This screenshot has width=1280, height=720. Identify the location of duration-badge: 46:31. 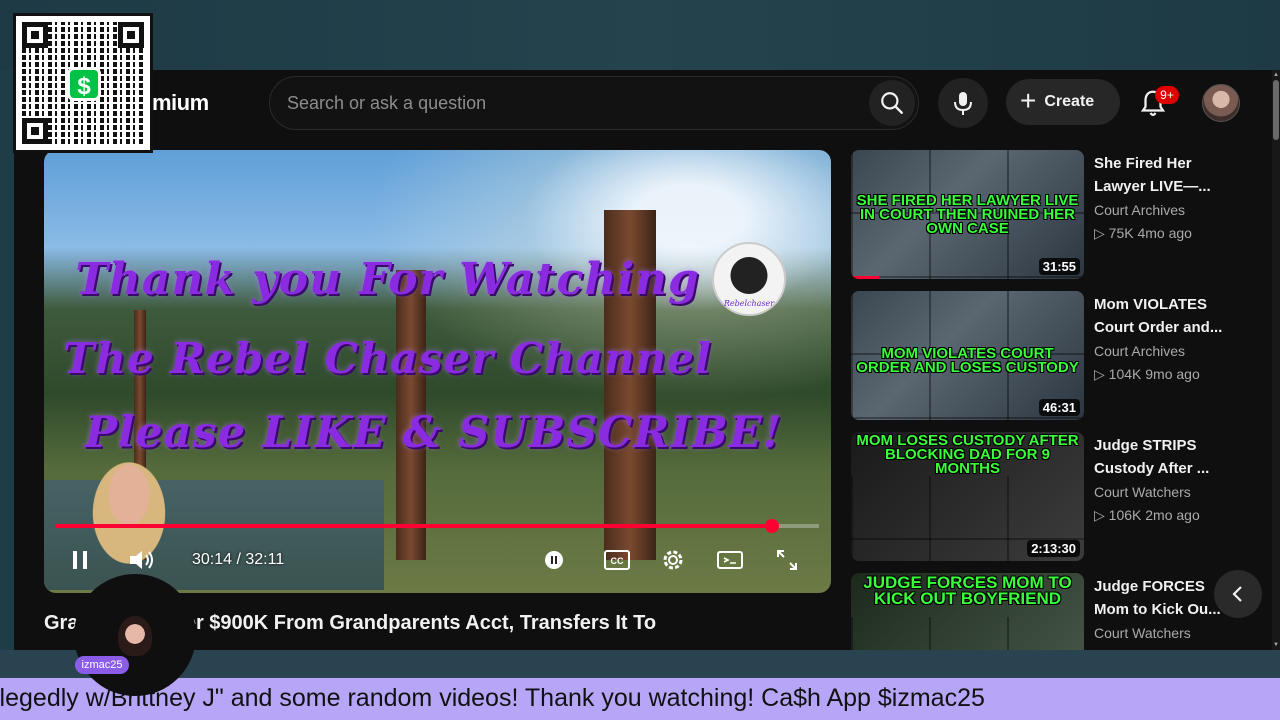
(1059, 407).